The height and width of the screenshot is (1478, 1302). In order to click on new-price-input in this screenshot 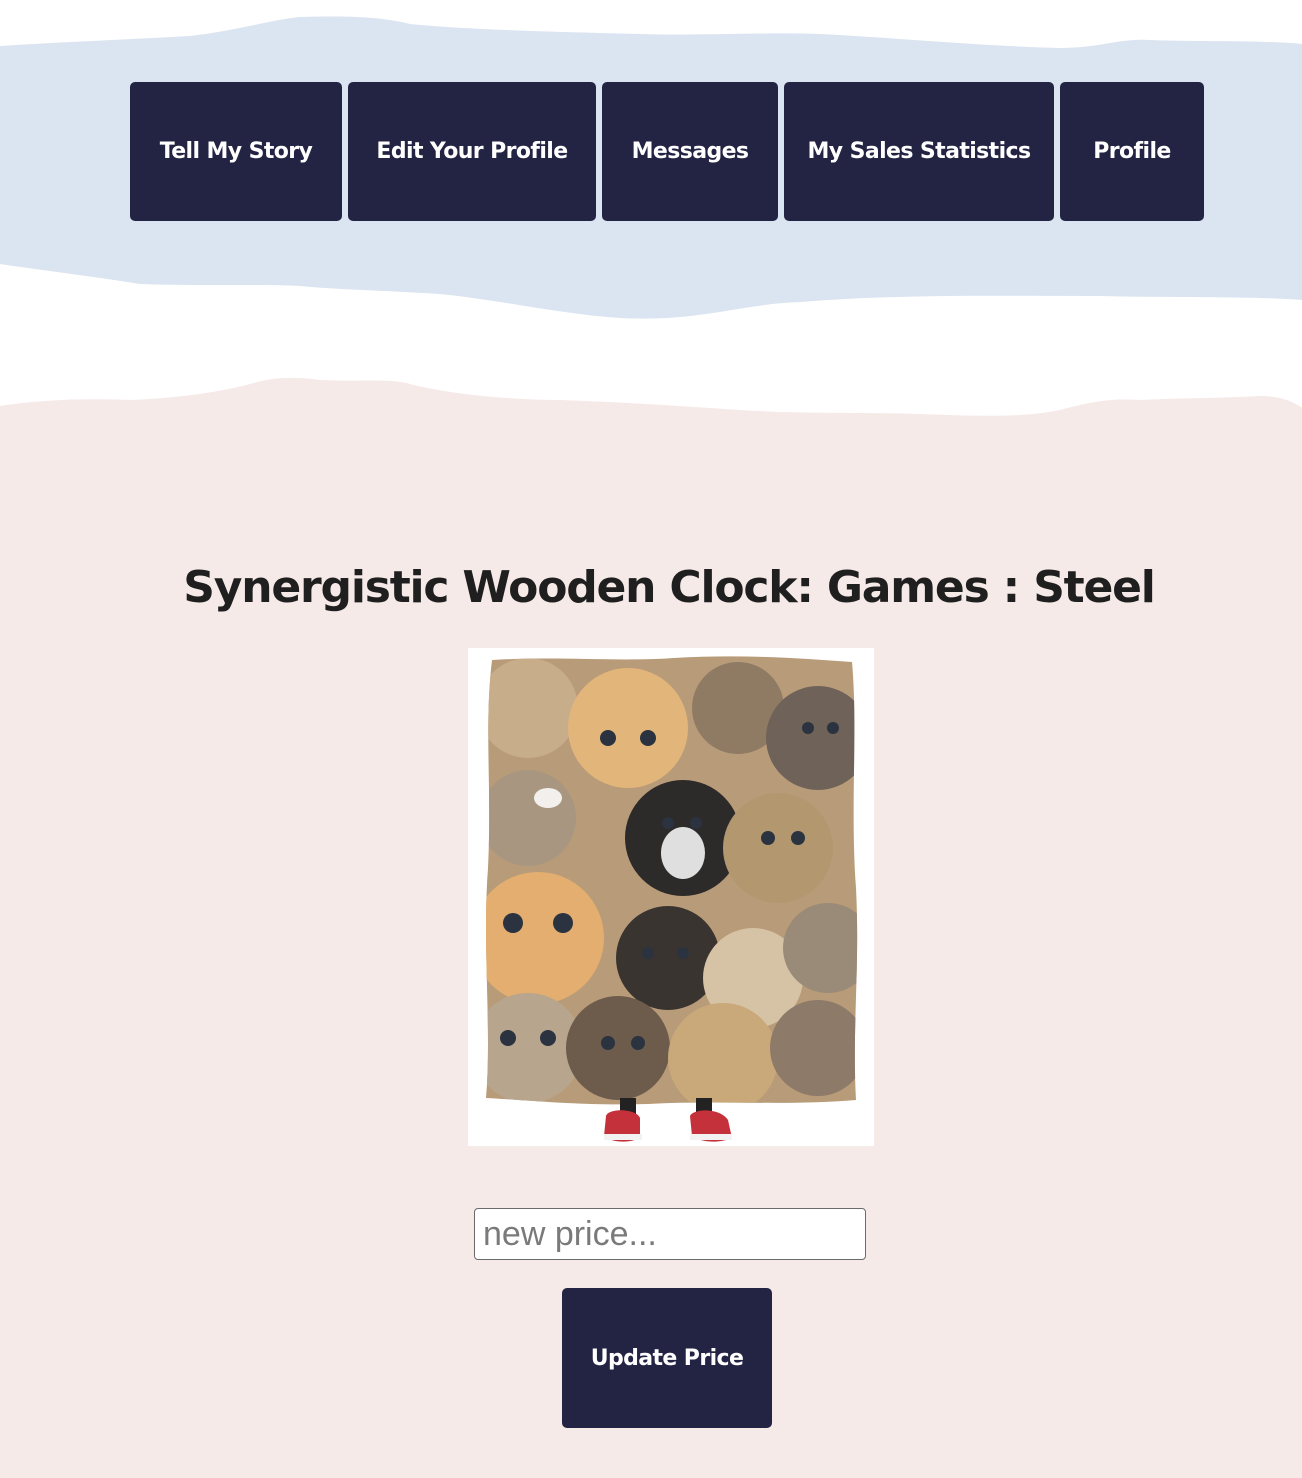, I will do `click(670, 1234)`.